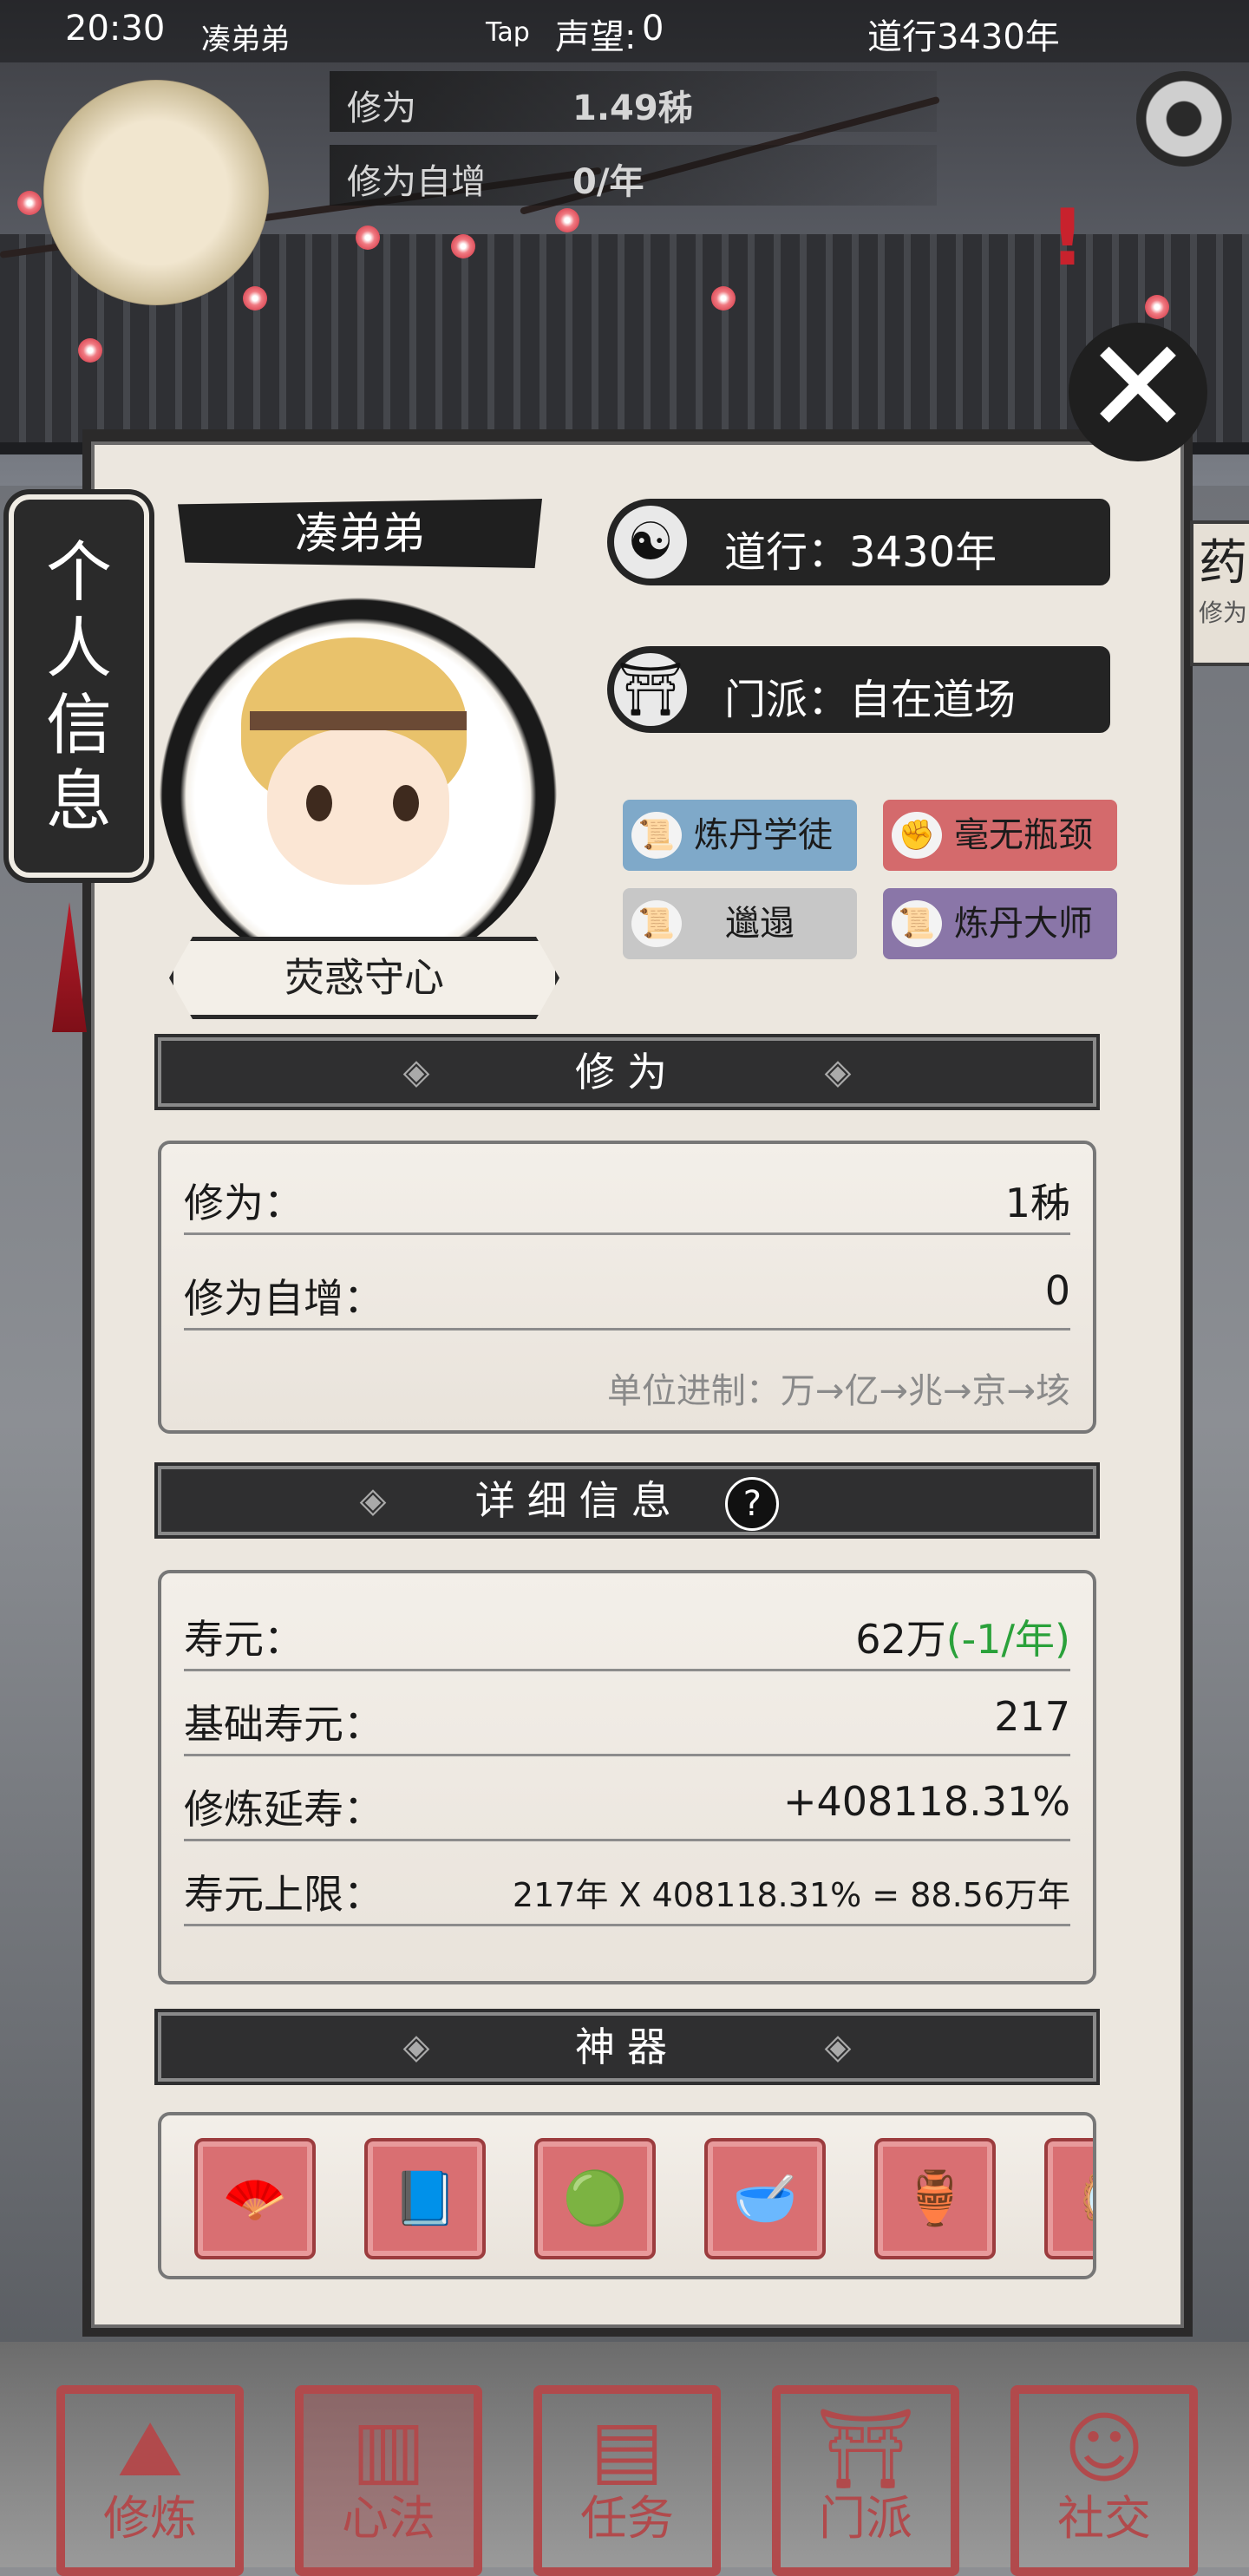 This screenshot has height=2576, width=1249. I want to click on status-tap-label: Tap, so click(508, 32).